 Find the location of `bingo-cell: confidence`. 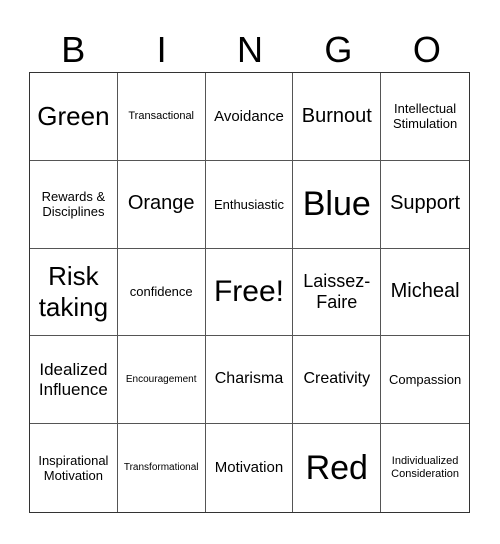

bingo-cell: confidence is located at coordinates (161, 292).